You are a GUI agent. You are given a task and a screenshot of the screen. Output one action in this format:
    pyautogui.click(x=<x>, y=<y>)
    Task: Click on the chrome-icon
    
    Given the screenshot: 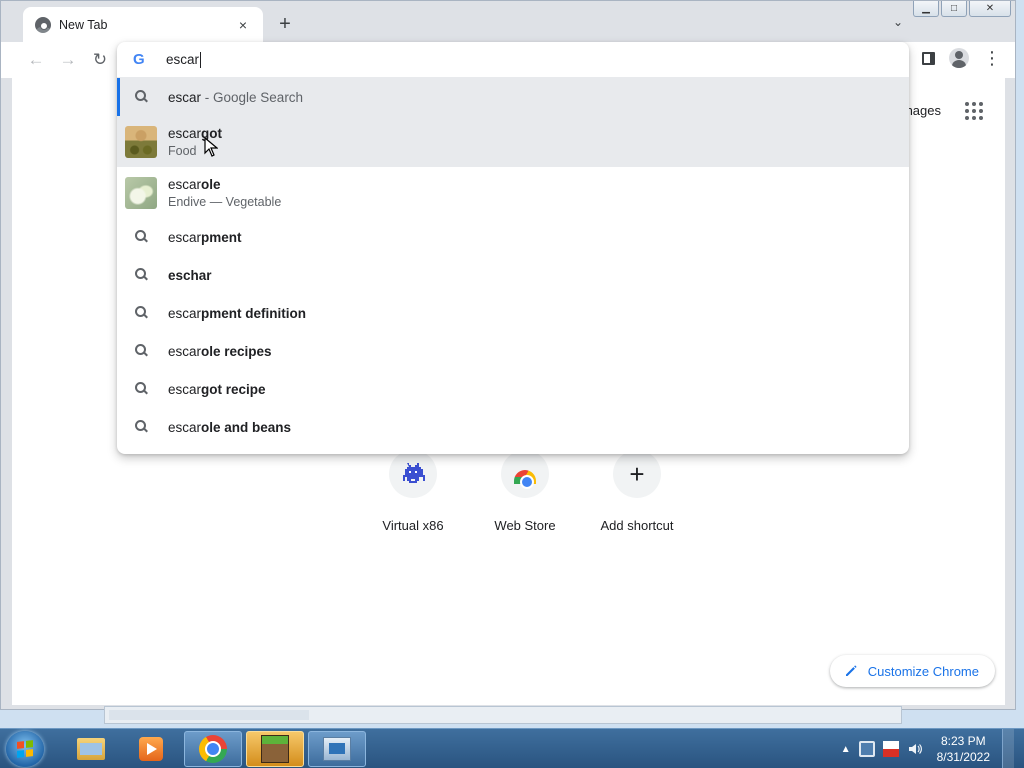 What is the action you would take?
    pyautogui.click(x=213, y=749)
    